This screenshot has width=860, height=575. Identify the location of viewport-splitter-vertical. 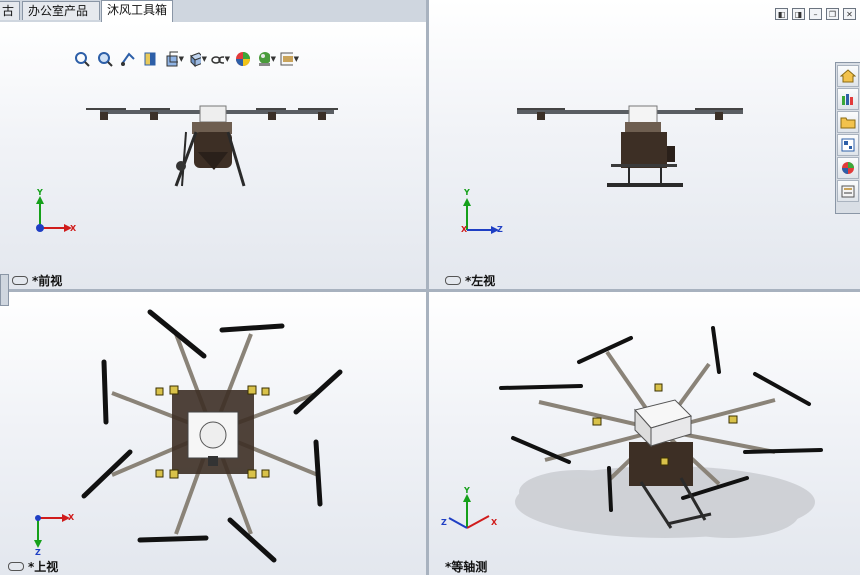
(427, 287).